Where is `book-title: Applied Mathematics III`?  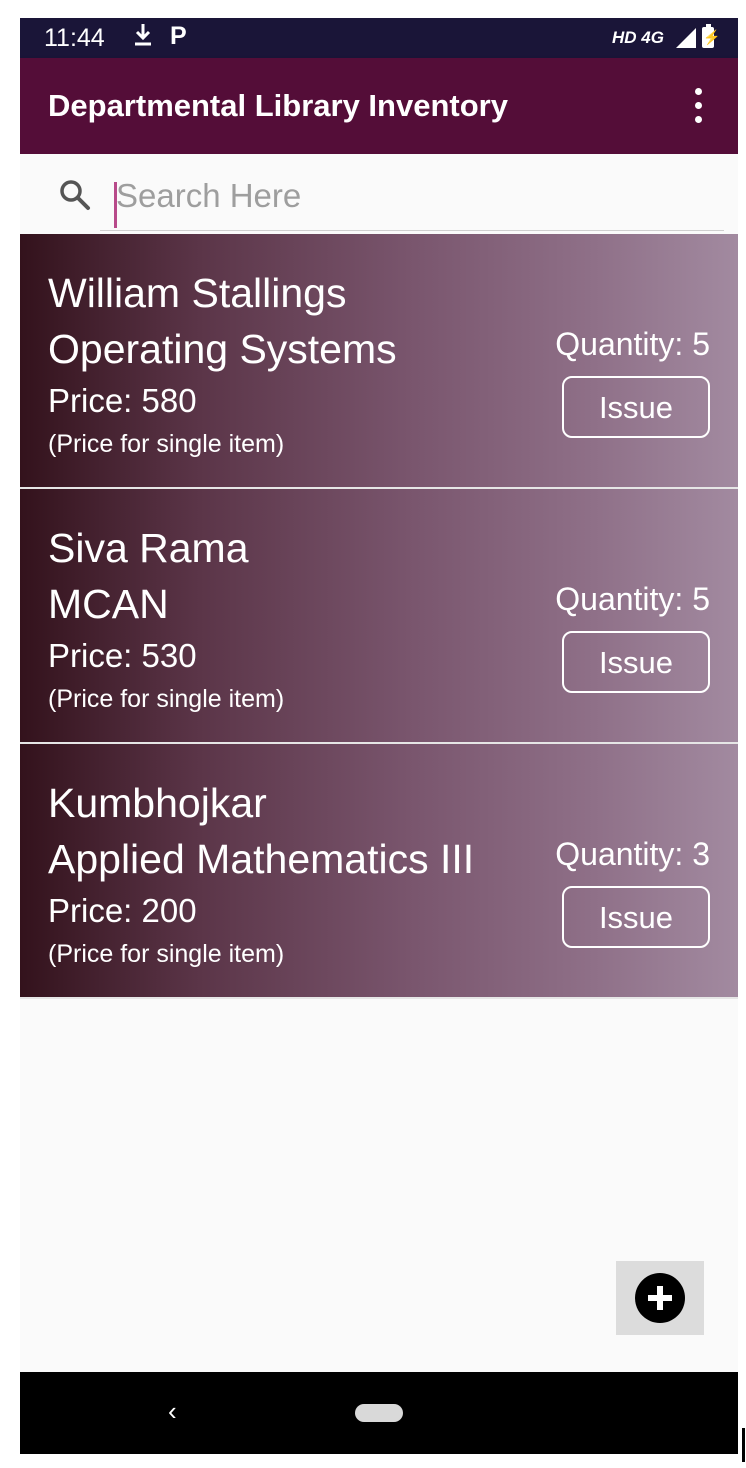
book-title: Applied Mathematics III is located at coordinates (261, 859).